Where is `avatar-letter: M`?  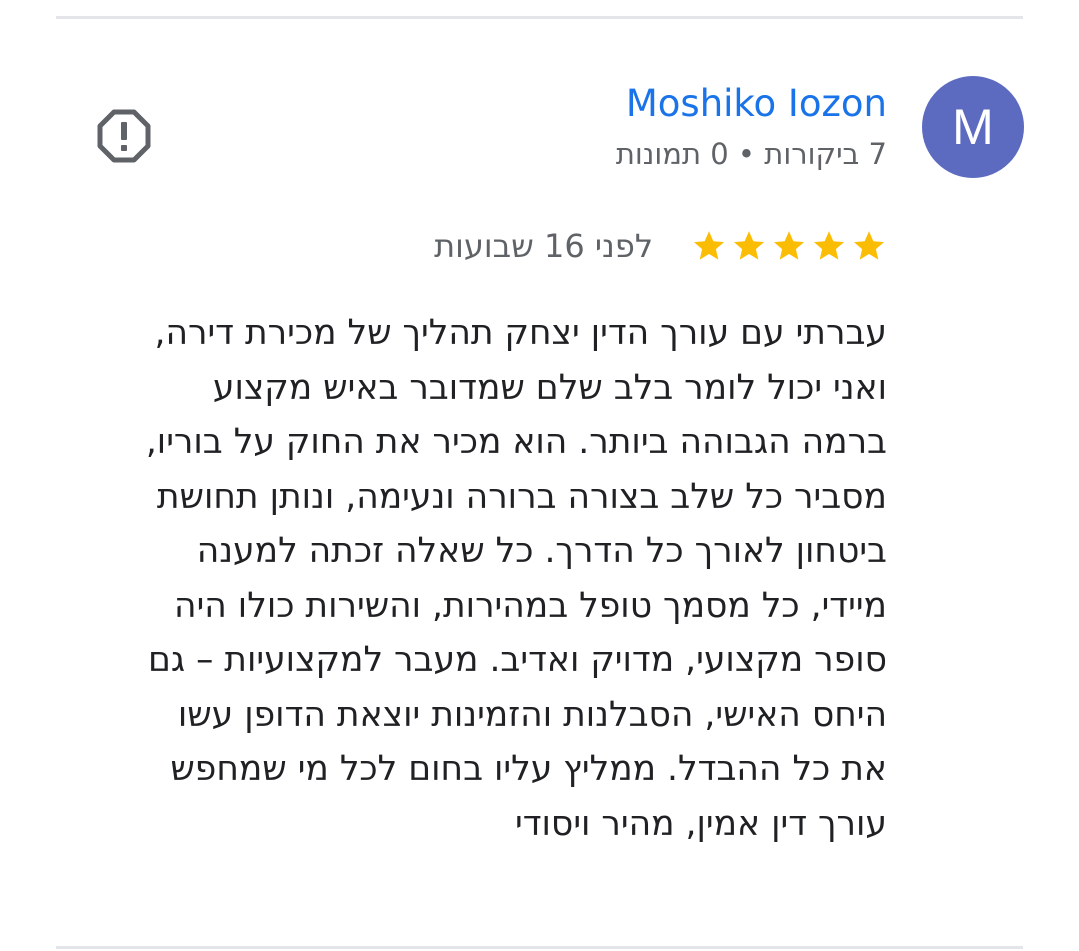
avatar-letter: M is located at coordinates (973, 127).